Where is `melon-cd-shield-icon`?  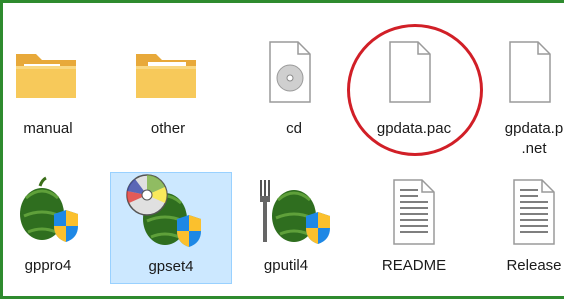 melon-cd-shield-icon is located at coordinates (163, 210).